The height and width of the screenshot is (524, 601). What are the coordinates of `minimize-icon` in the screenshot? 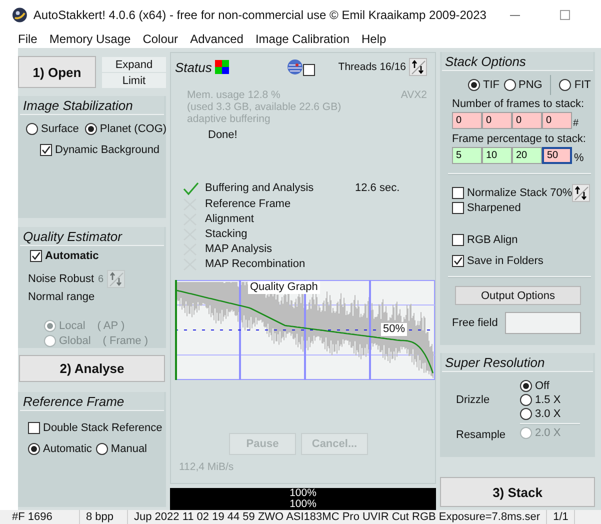 It's located at (515, 15).